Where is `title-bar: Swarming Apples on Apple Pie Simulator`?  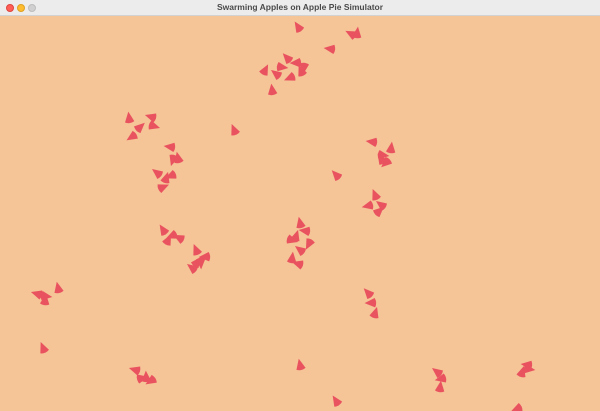 title-bar: Swarming Apples on Apple Pie Simulator is located at coordinates (300, 8).